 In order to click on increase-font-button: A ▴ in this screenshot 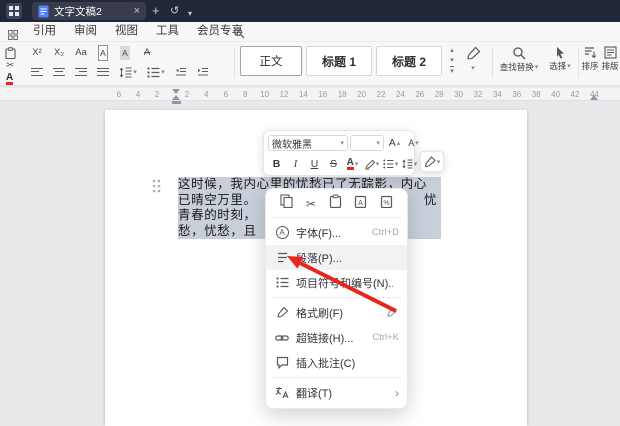, I will do `click(394, 143)`.